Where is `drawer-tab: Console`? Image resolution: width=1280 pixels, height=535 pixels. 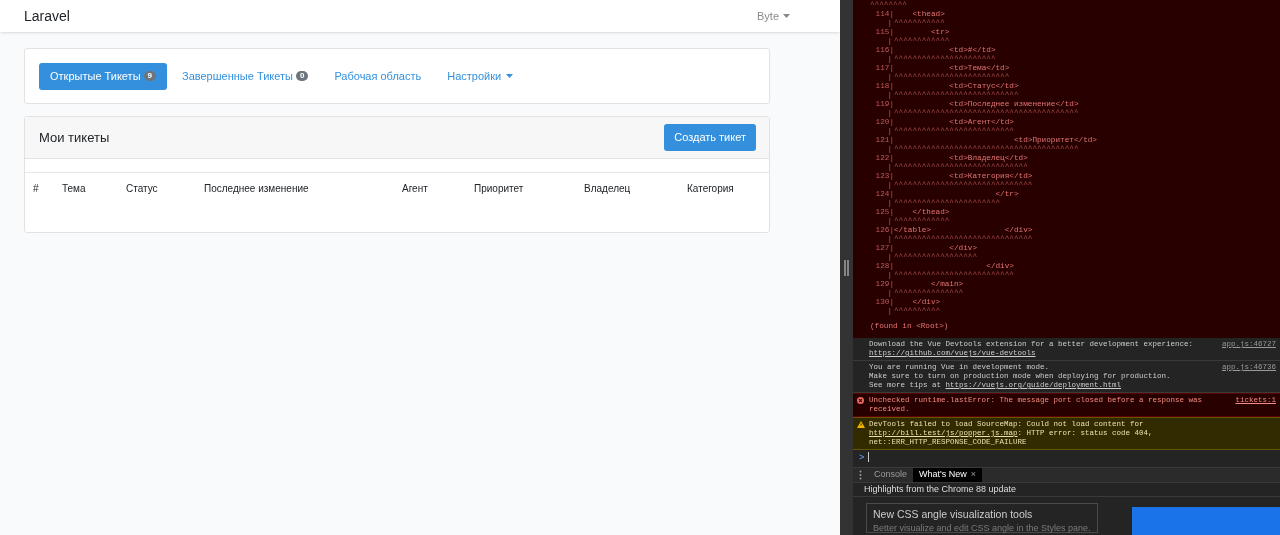
drawer-tab: Console is located at coordinates (891, 475).